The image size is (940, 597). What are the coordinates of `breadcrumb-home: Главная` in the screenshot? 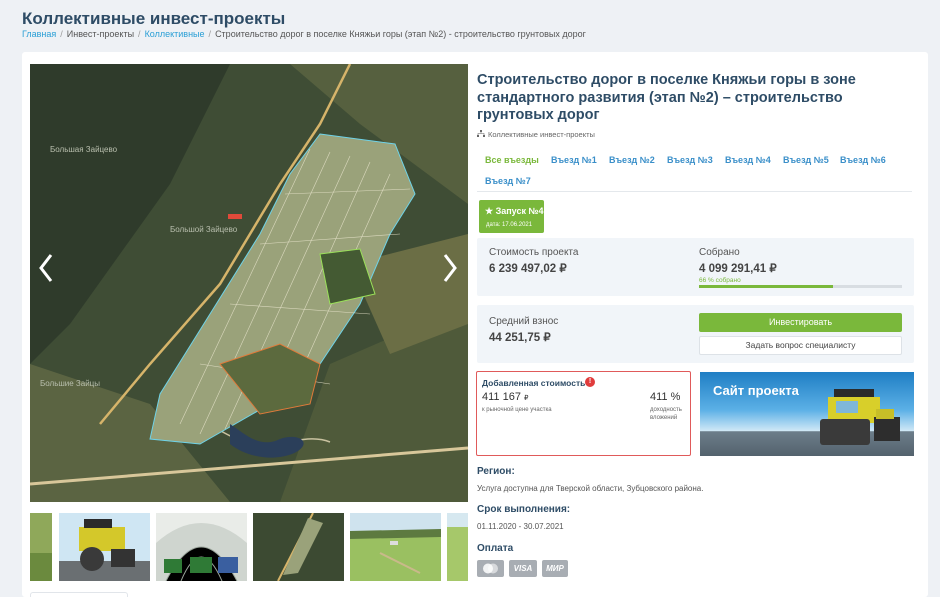 It's located at (39, 34).